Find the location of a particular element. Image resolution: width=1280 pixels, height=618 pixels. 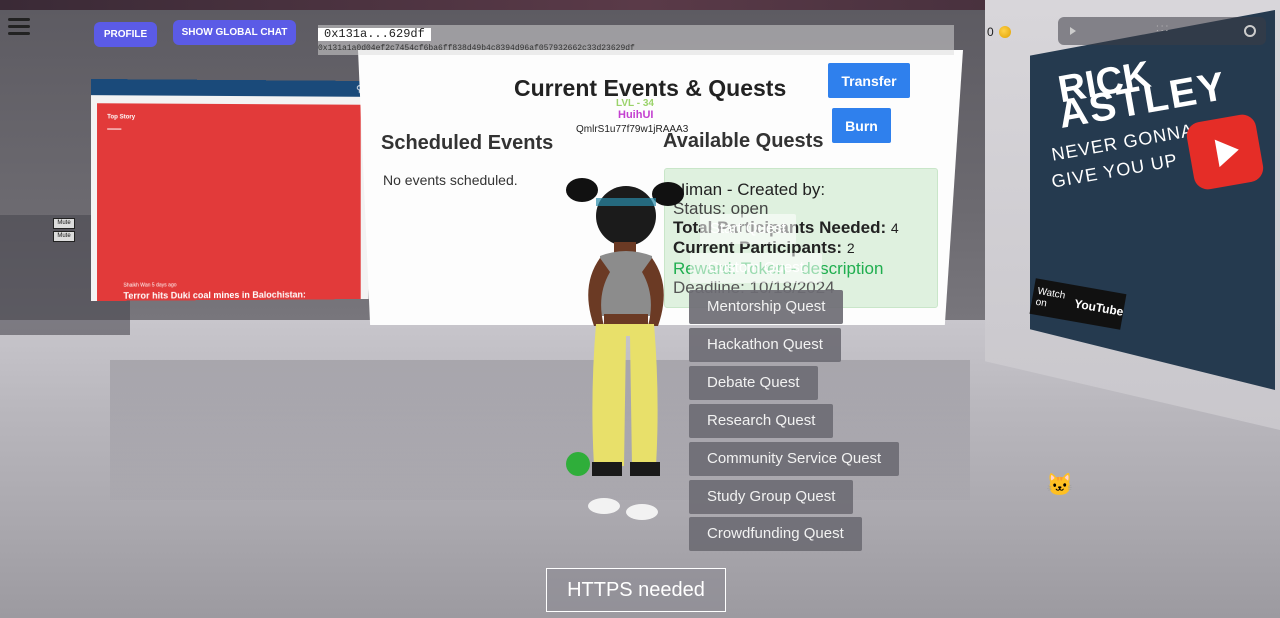

drag-handle-icon: ::: is located at coordinates (1163, 28).